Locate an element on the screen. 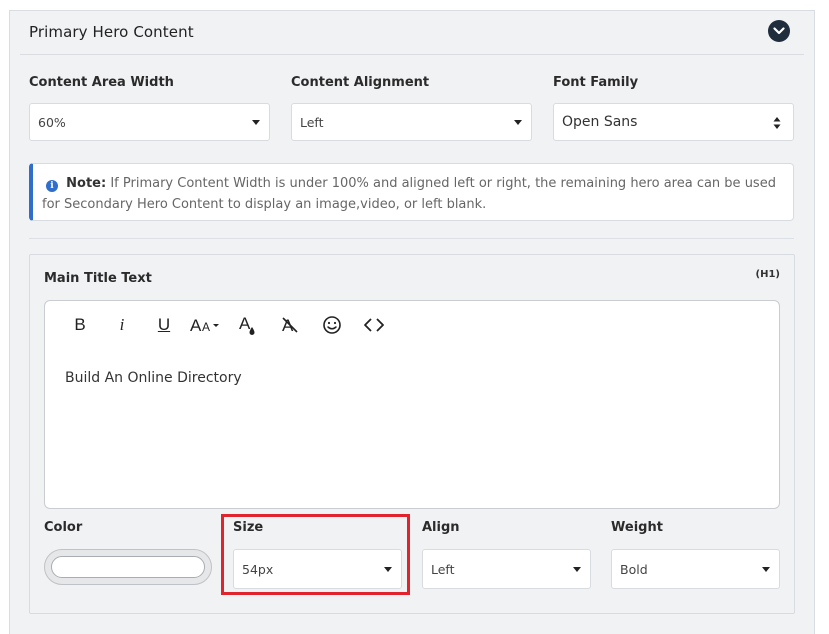 The height and width of the screenshot is (634, 829). color-label: Color is located at coordinates (63, 527).